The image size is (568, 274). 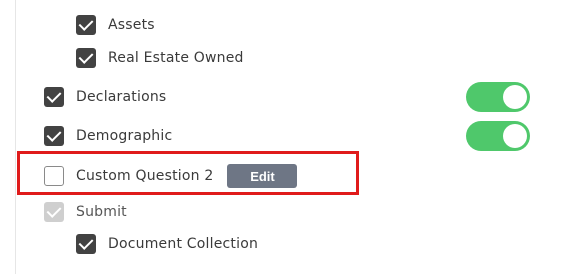 I want to click on checkbox-document-collection, so click(x=86, y=244).